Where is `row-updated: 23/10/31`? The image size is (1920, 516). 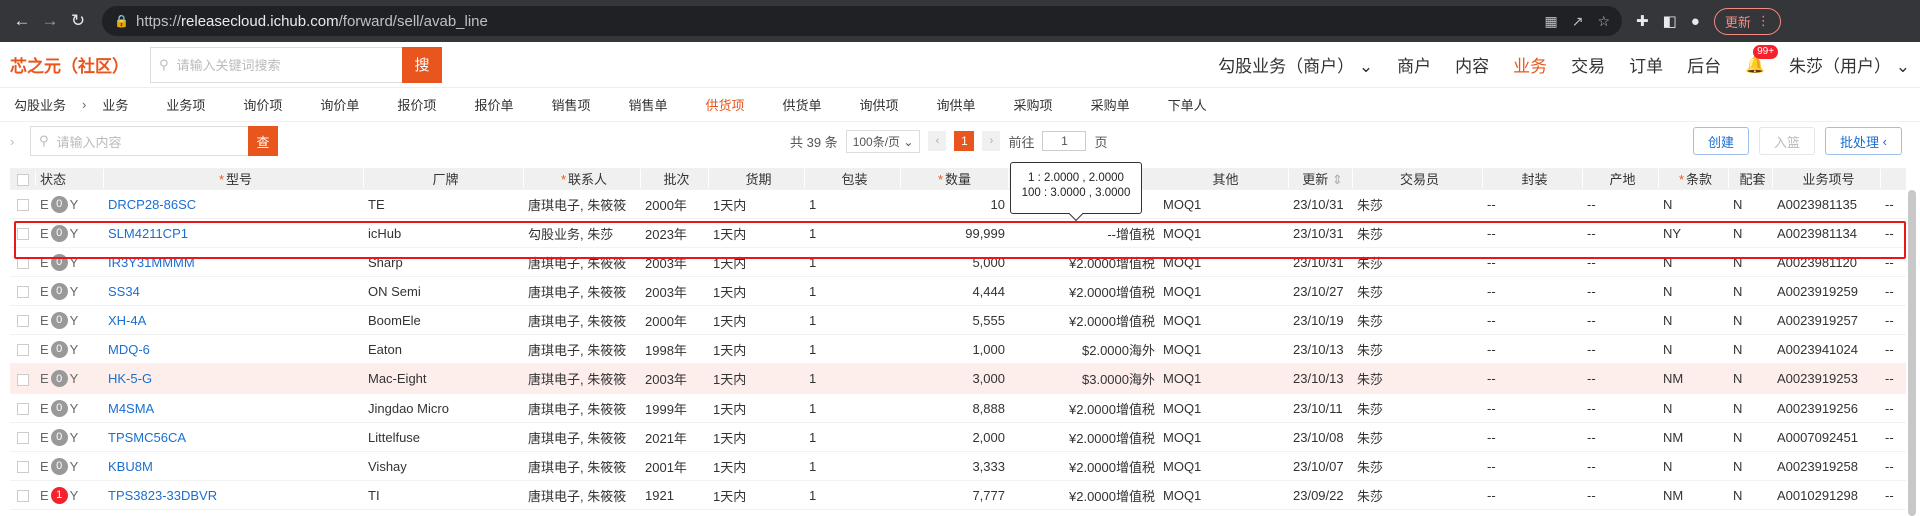 row-updated: 23/10/31 is located at coordinates (1318, 204).